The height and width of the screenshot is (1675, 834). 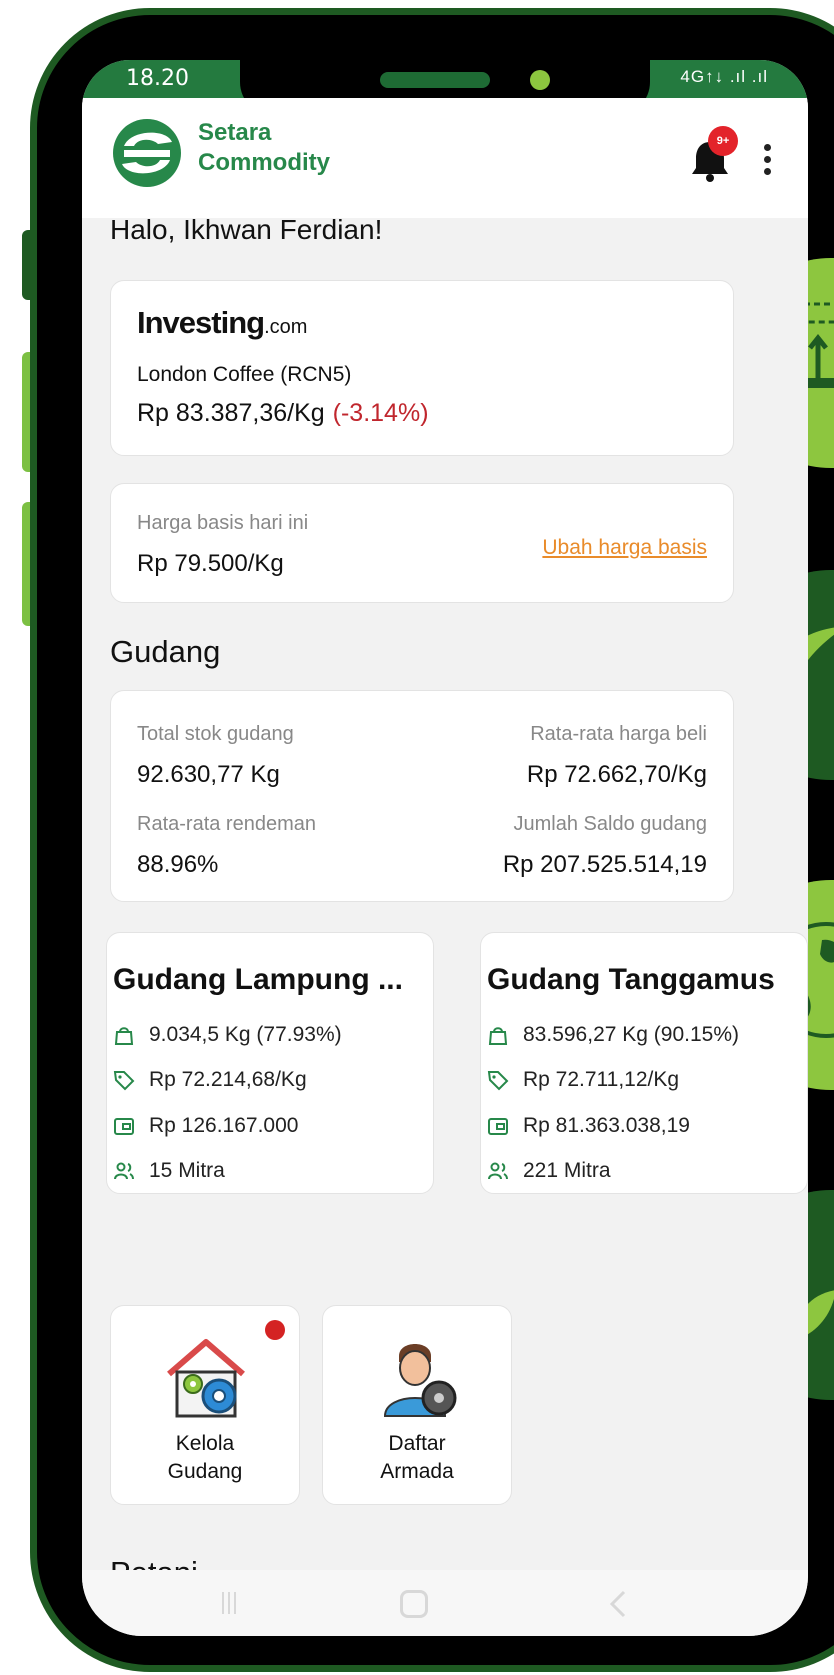 What do you see at coordinates (724, 76) in the screenshot?
I see `status-indicators: 4G↑↓ .ıl .ıl` at bounding box center [724, 76].